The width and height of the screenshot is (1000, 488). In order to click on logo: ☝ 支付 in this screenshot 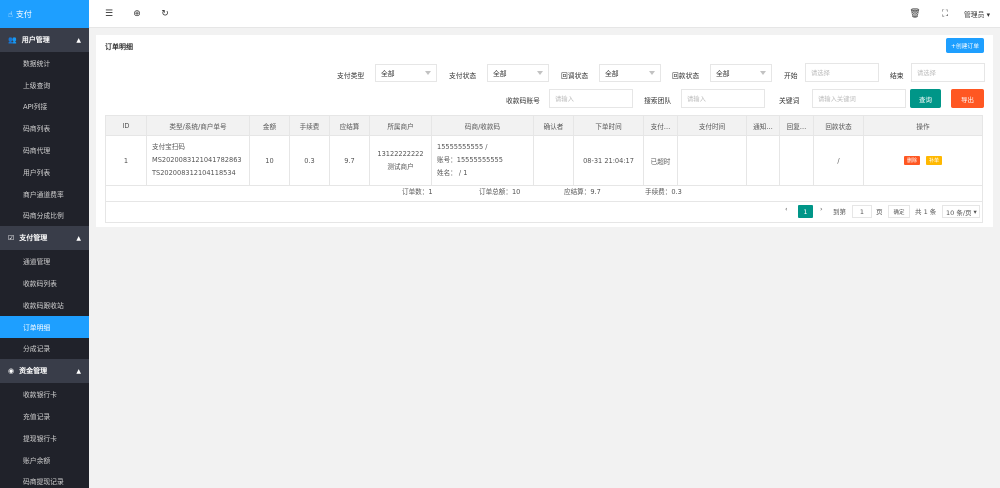, I will do `click(44, 14)`.